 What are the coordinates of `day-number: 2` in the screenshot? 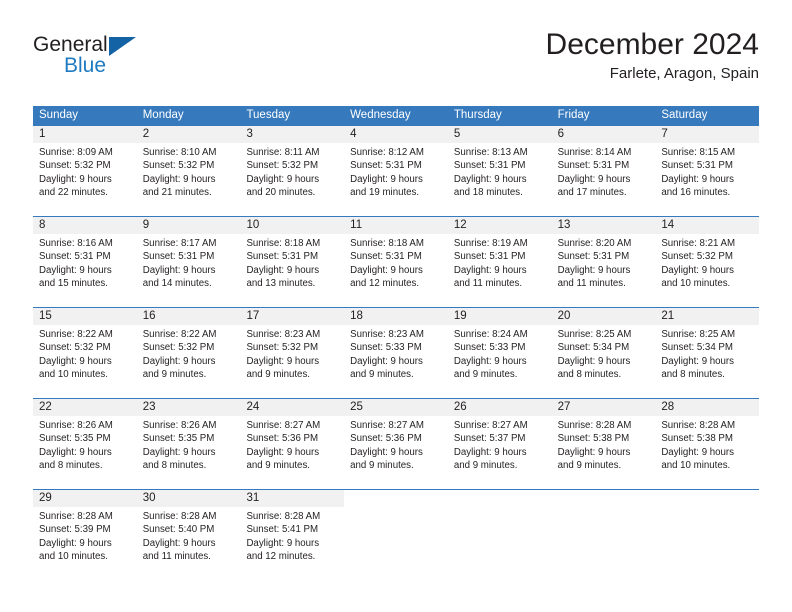 It's located at (146, 134).